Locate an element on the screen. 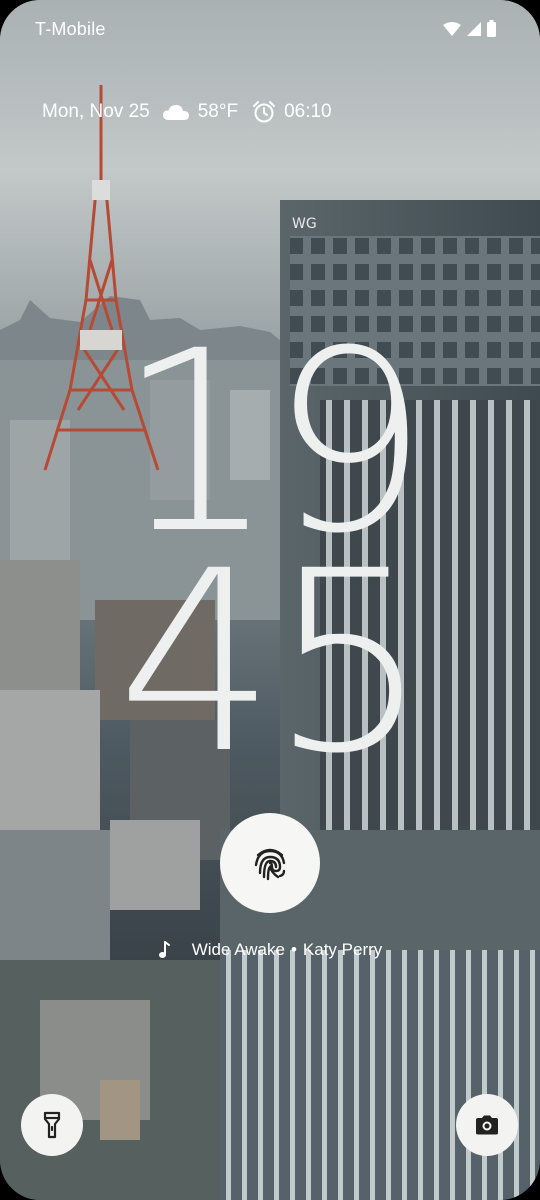 This screenshot has width=540, height=1200. battery-icon is located at coordinates (491, 28).